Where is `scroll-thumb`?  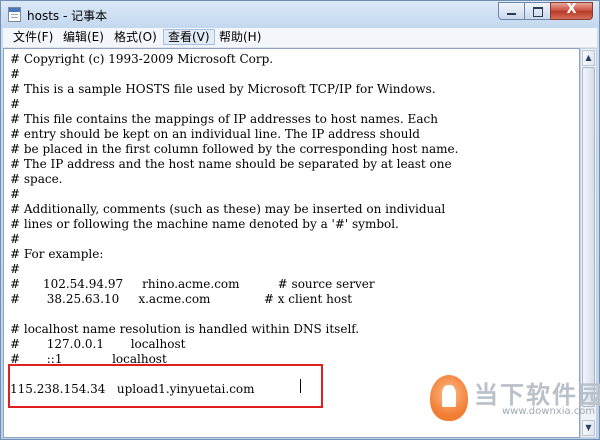 scroll-thumb is located at coordinates (588, 237).